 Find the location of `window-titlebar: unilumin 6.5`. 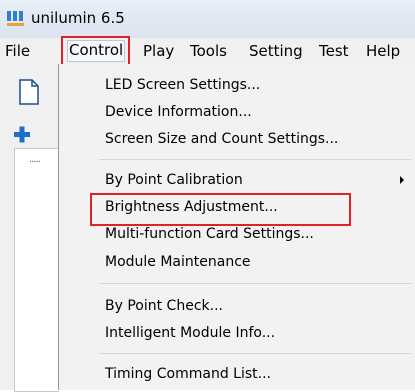

window-titlebar: unilumin 6.5 is located at coordinates (207, 19).